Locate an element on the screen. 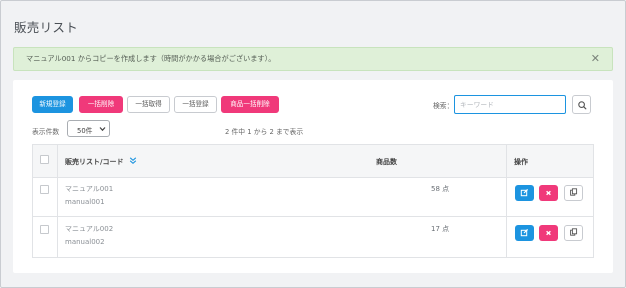 The width and height of the screenshot is (626, 288). alert-message: マニュアル001 からコピーを作成します（時間がかかる場合がございます）。 is located at coordinates (151, 58).